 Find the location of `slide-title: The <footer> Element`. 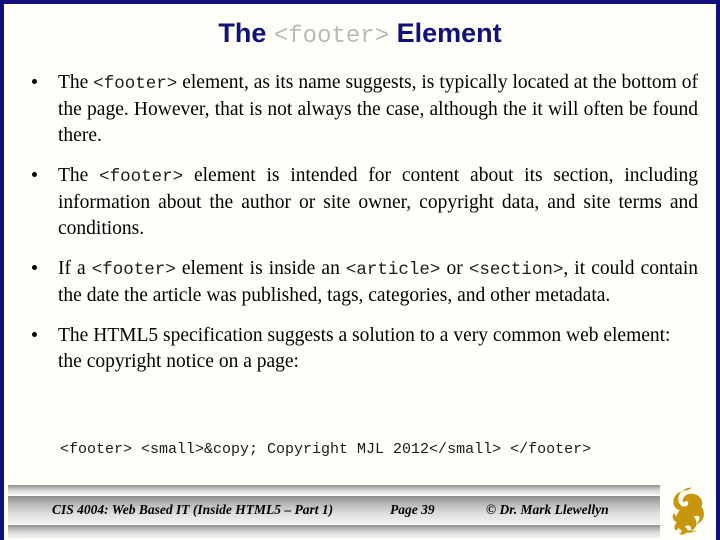

slide-title: The <footer> Element is located at coordinates (360, 35).